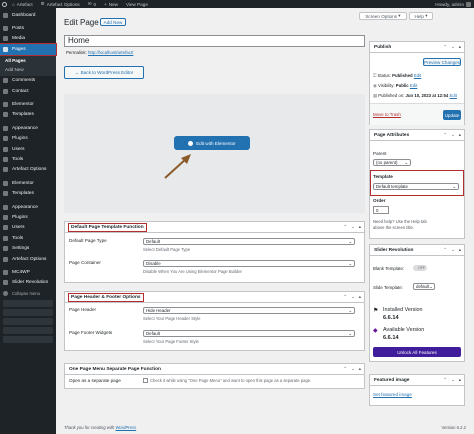  Describe the element at coordinates (28, 91) in the screenshot. I see `sidebar-item-contact: Contact` at that location.